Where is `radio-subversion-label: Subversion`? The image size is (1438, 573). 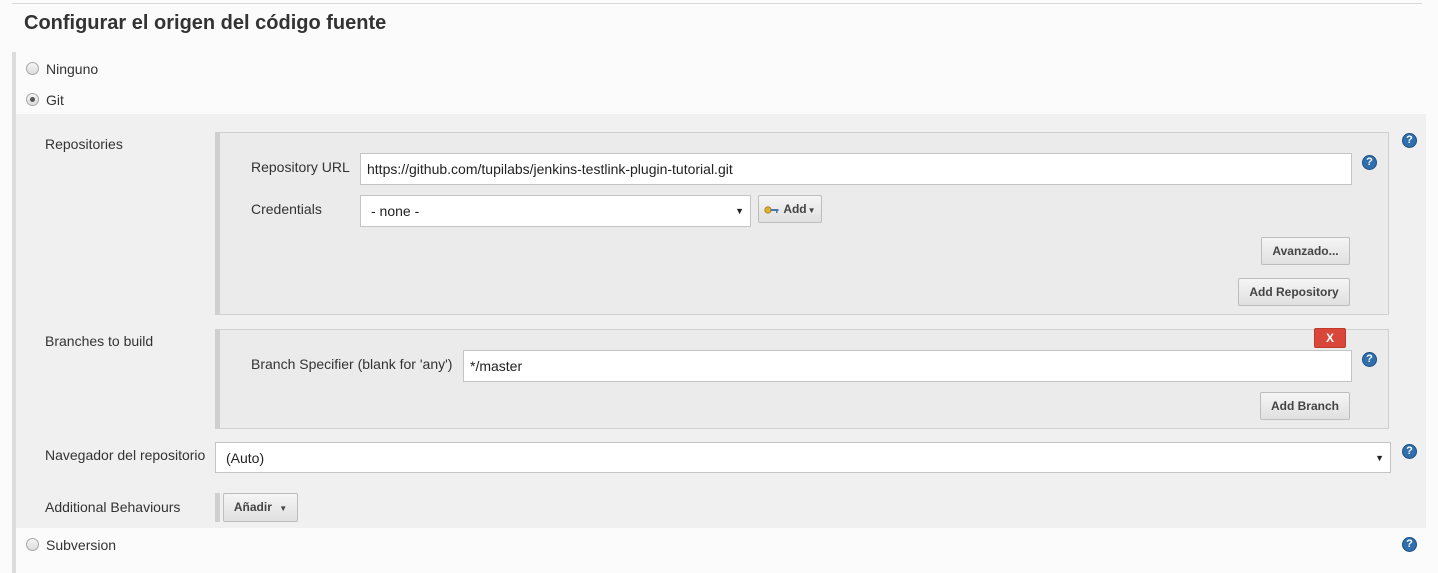
radio-subversion-label: Subversion is located at coordinates (81, 545).